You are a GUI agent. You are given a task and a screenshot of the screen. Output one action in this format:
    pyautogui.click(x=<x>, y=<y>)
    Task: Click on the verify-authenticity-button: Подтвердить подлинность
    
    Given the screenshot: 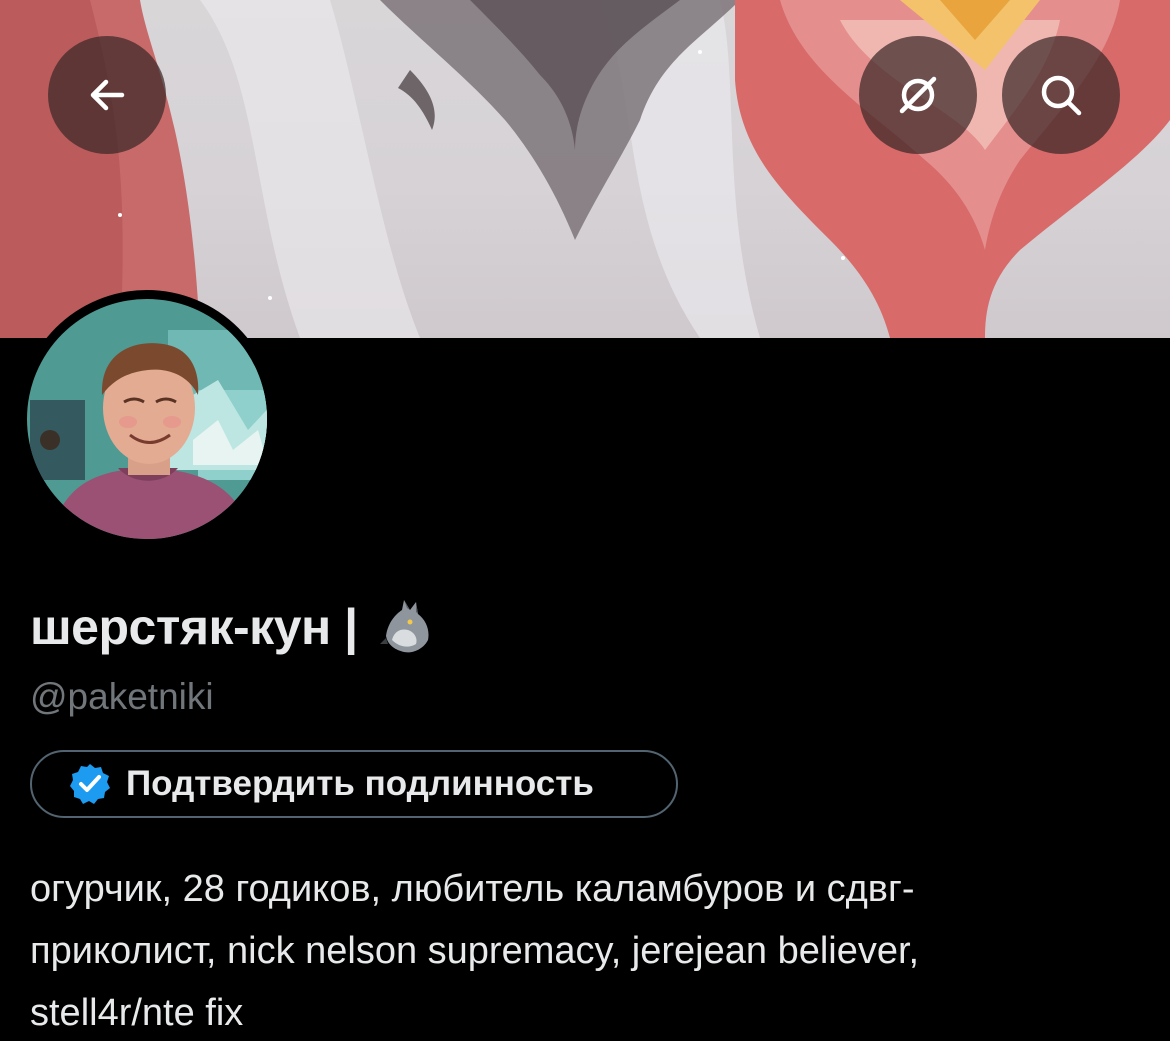 What is the action you would take?
    pyautogui.click(x=354, y=784)
    